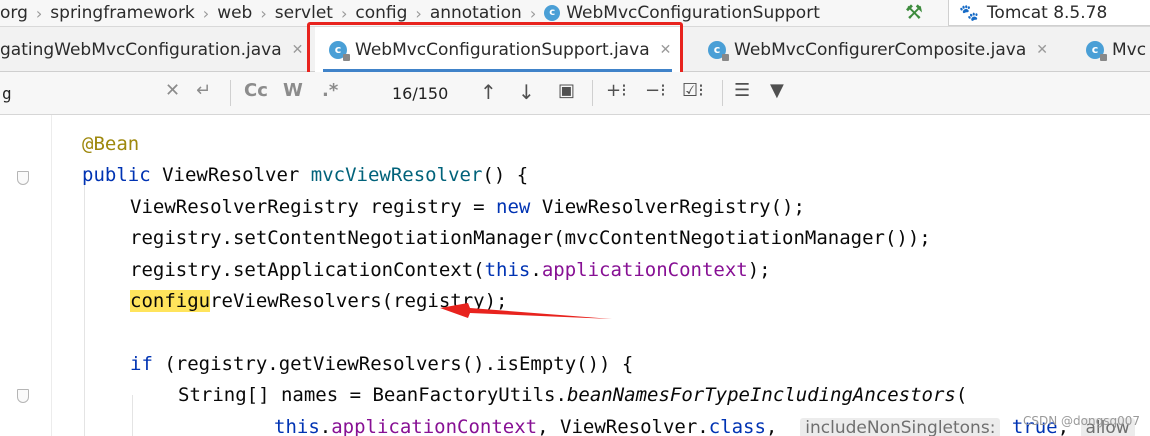  What do you see at coordinates (900, 427) in the screenshot?
I see `parameter-hint: includeNonSingletons:` at bounding box center [900, 427].